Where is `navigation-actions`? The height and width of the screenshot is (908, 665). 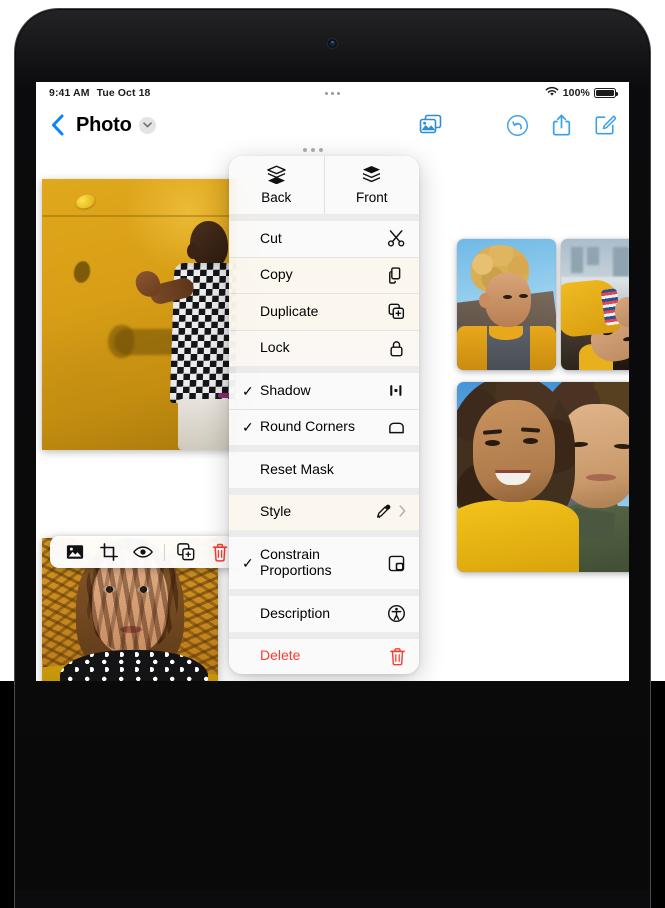 navigation-actions is located at coordinates (561, 125).